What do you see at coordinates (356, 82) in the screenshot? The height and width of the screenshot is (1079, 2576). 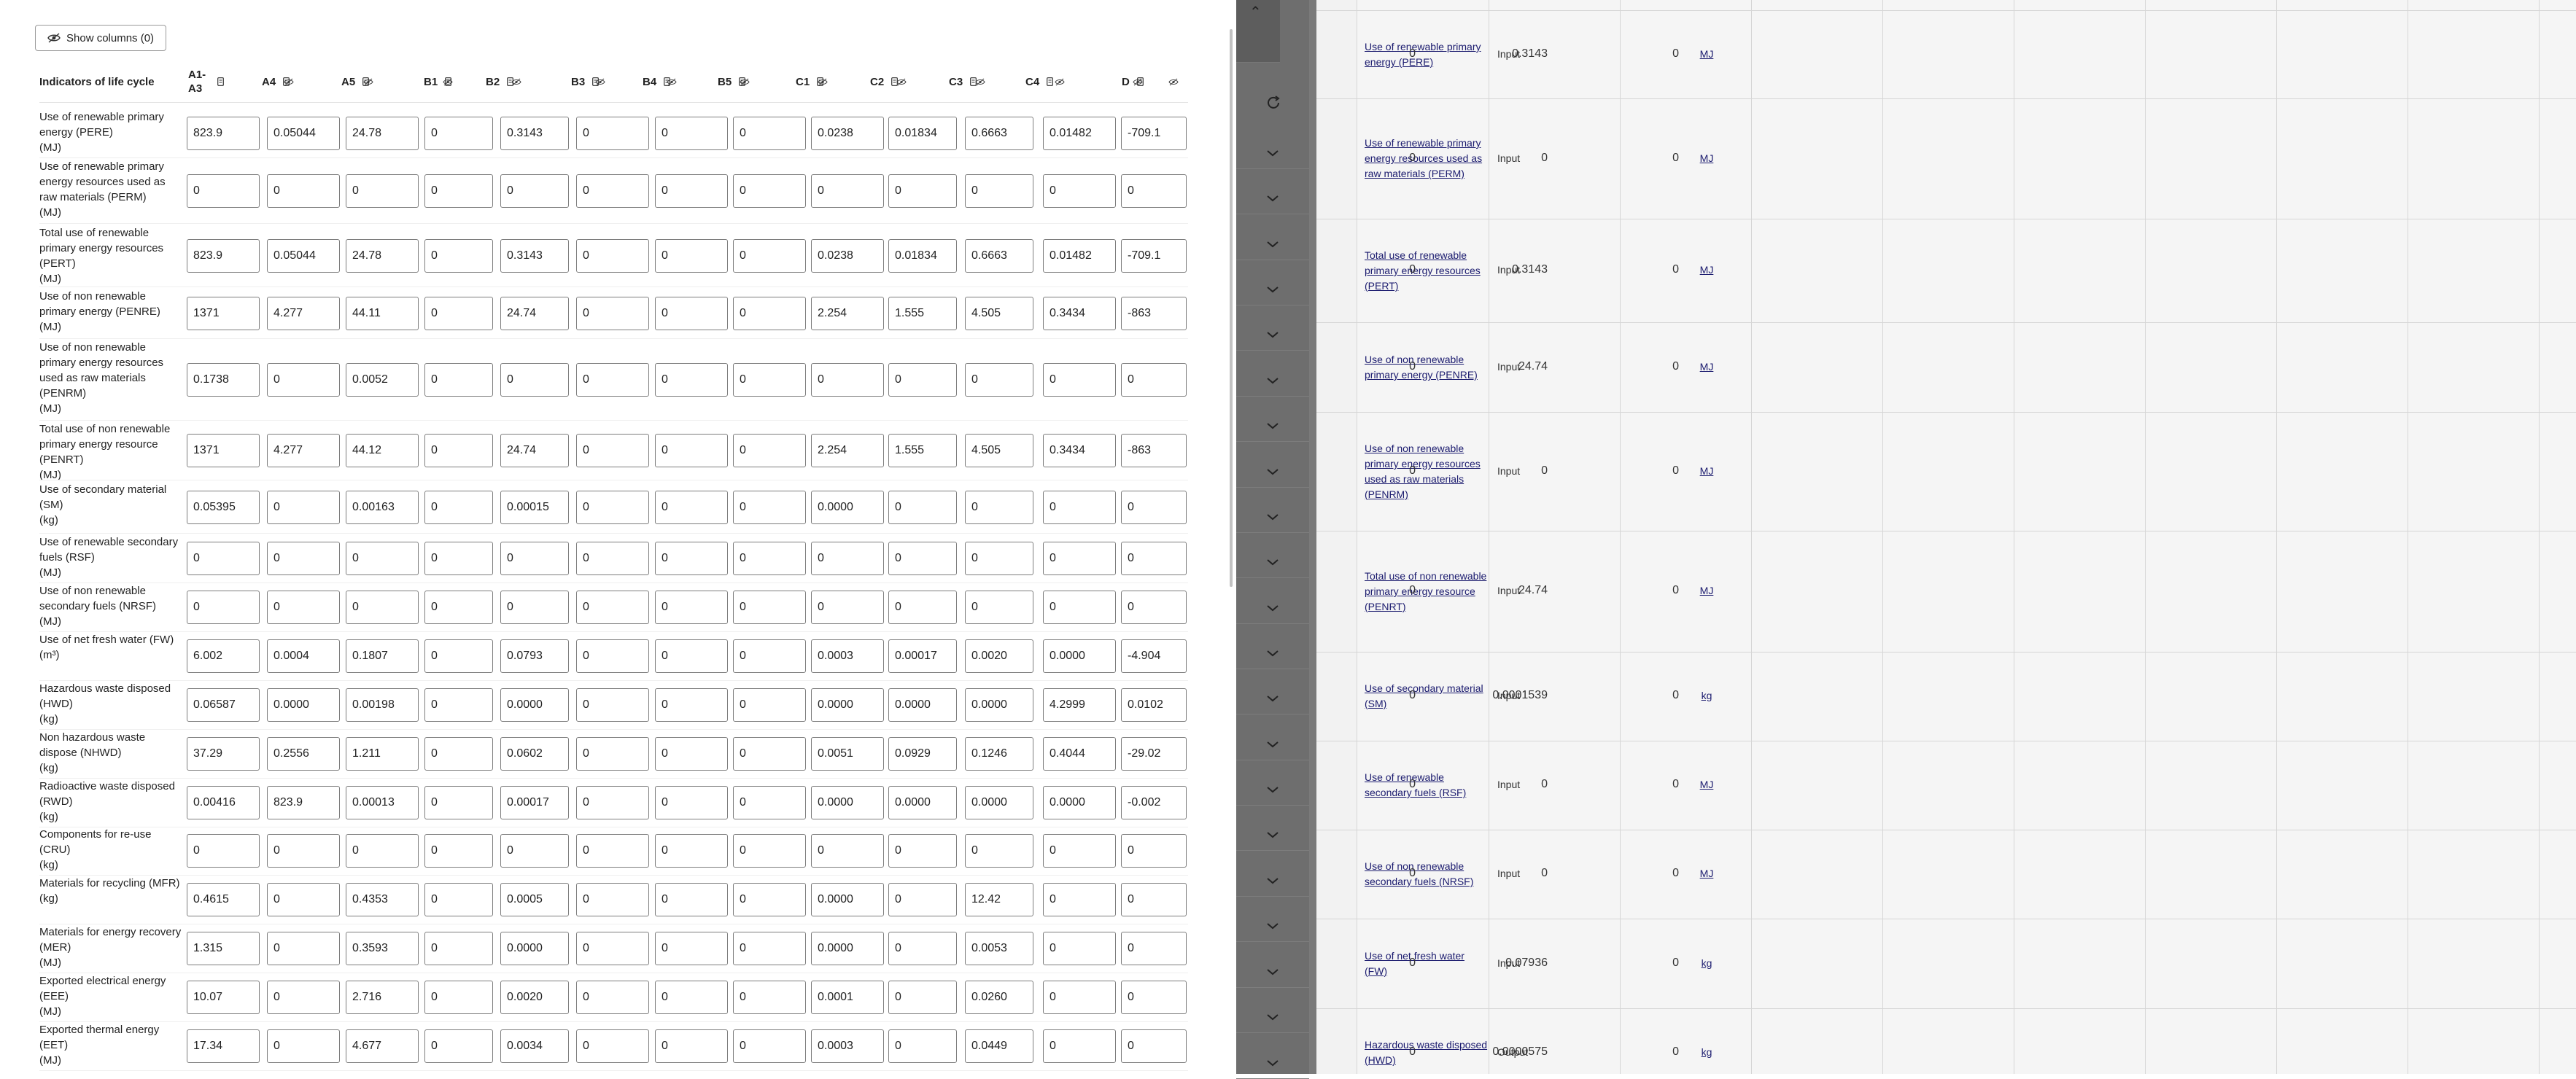 I see `column-header-a5: A5` at bounding box center [356, 82].